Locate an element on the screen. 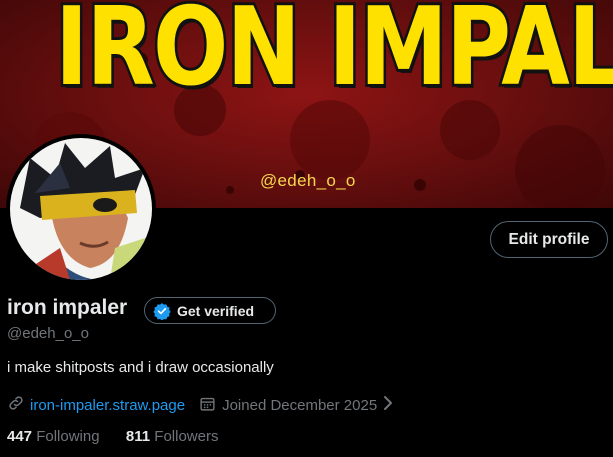  profile-bio: i make shitposts and i draw occasionally is located at coordinates (140, 367).